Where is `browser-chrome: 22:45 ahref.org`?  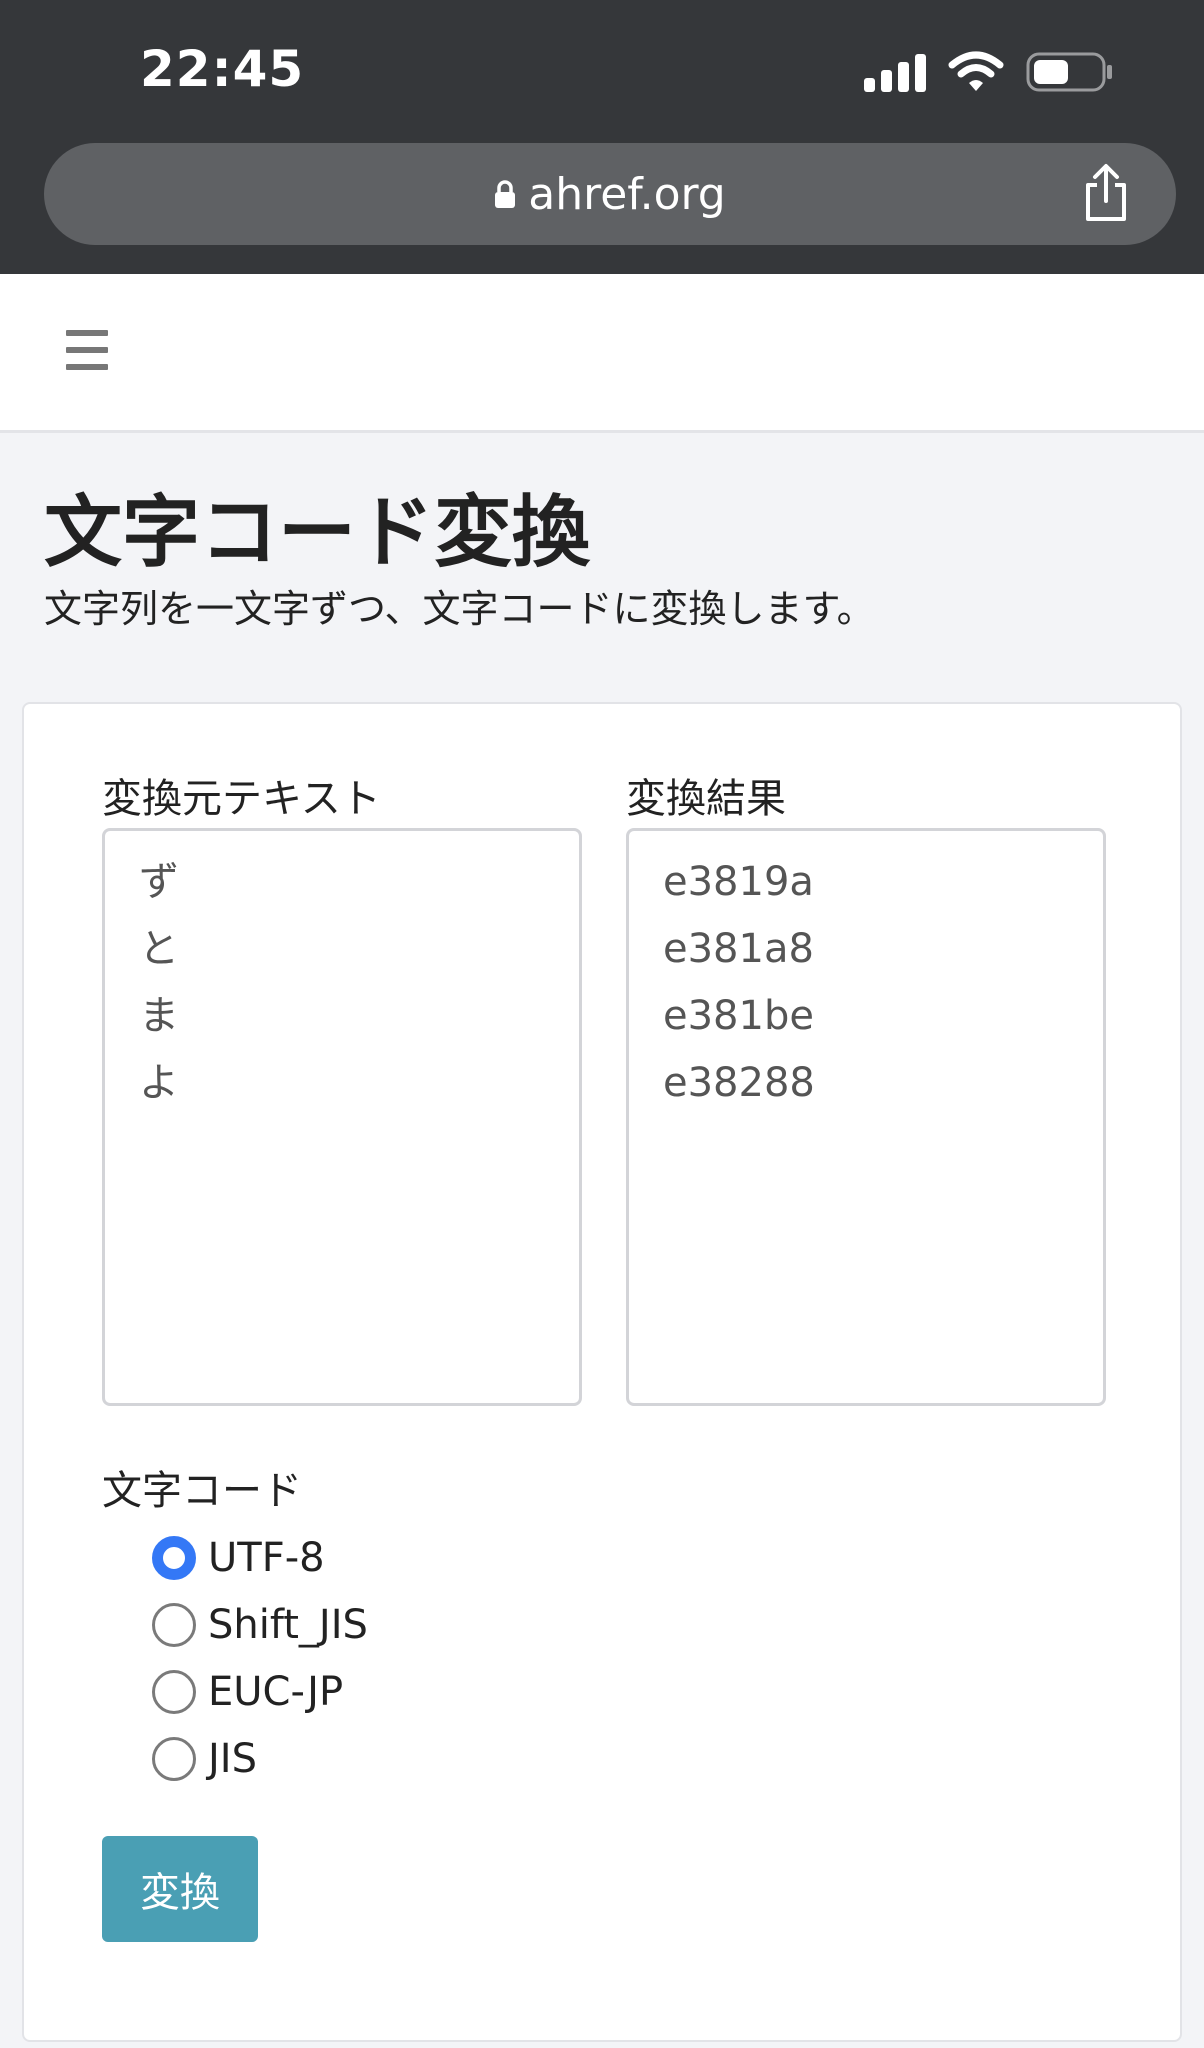 browser-chrome: 22:45 ahref.org is located at coordinates (602, 137).